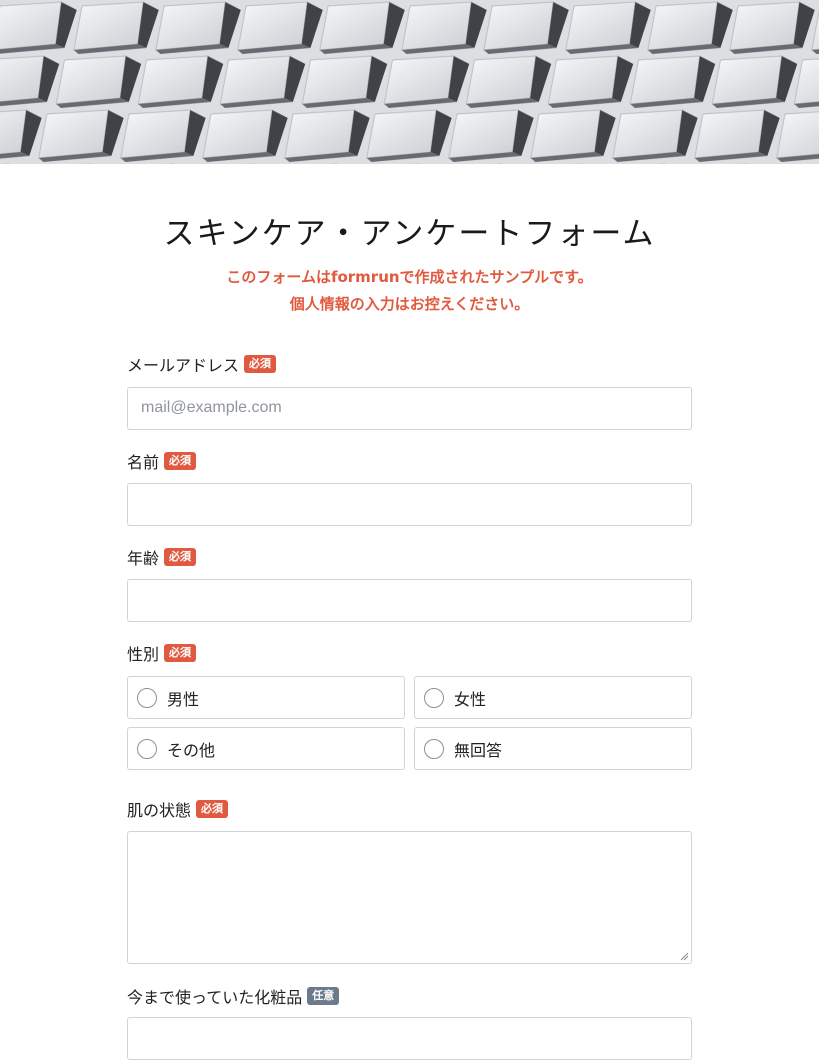 The image size is (819, 1060). Describe the element at coordinates (684, 956) in the screenshot. I see `resize-handle-icon` at that location.